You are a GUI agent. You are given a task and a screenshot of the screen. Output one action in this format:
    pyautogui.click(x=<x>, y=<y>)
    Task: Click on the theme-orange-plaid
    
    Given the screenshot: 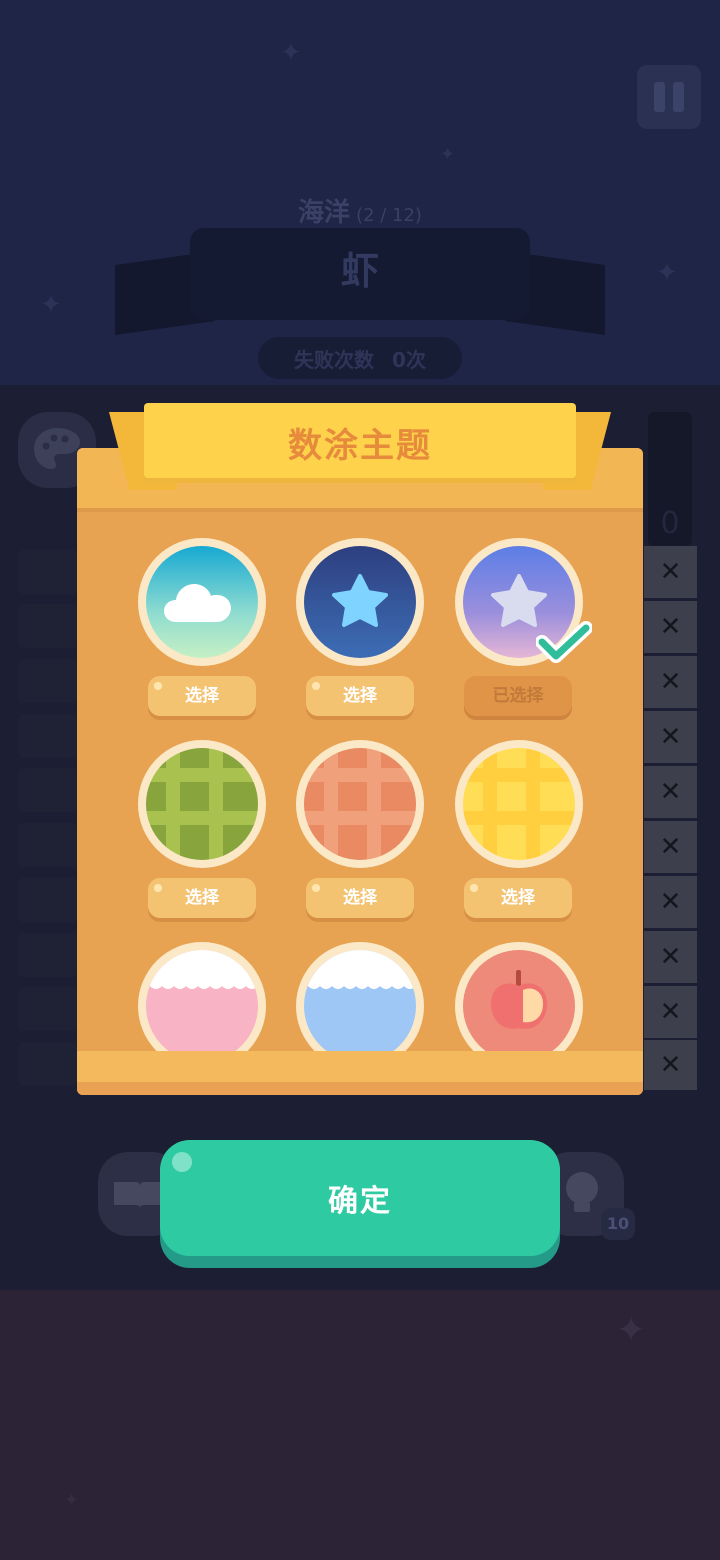 What is the action you would take?
    pyautogui.click(x=360, y=804)
    